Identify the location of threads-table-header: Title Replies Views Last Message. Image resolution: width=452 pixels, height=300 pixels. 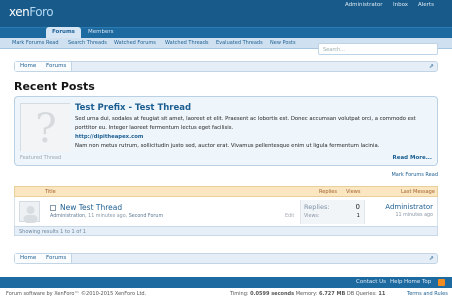
(226, 191).